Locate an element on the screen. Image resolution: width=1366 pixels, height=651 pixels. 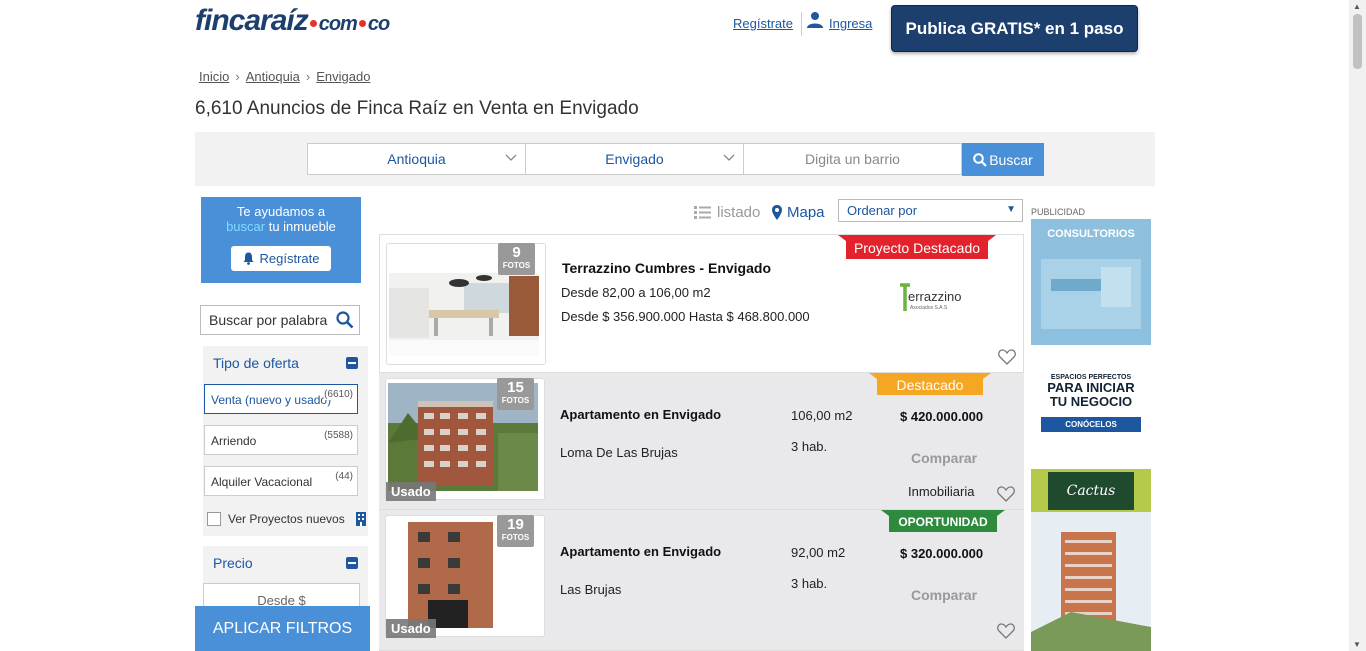
offer-option-alquiler-vacacional: Alquiler Vacacional (44) is located at coordinates (281, 481).